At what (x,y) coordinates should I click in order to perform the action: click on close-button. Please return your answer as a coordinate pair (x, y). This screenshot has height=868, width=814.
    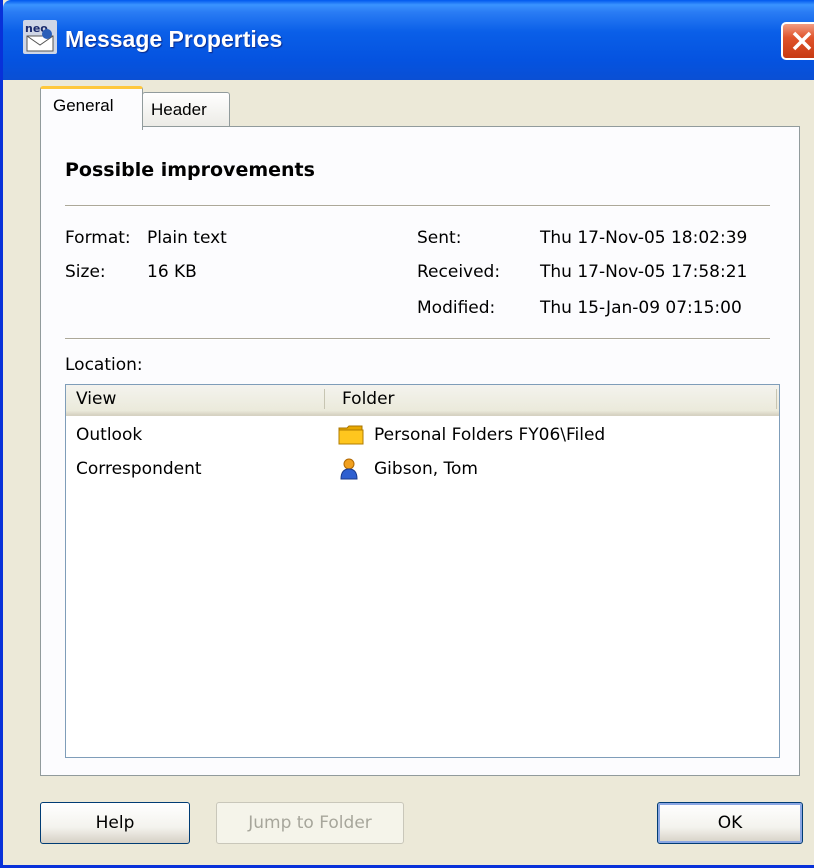
    Looking at the image, I should click on (797, 41).